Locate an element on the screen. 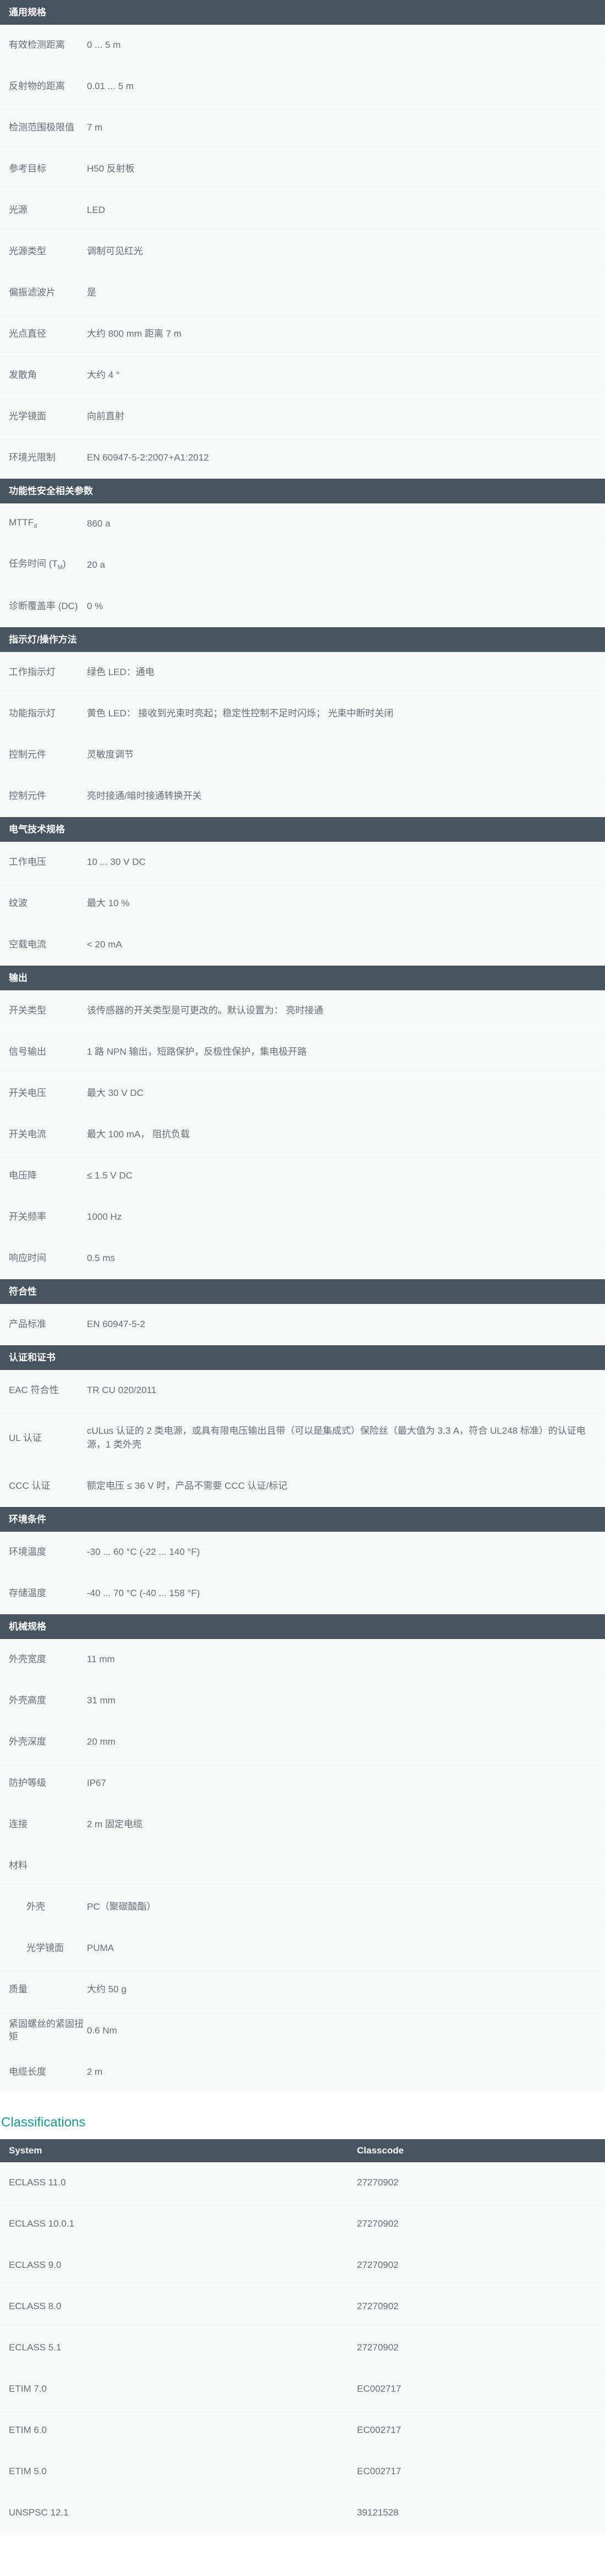 The image size is (605, 2576). spec-row: 有效检测距离 0 ... 5 m is located at coordinates (302, 46).